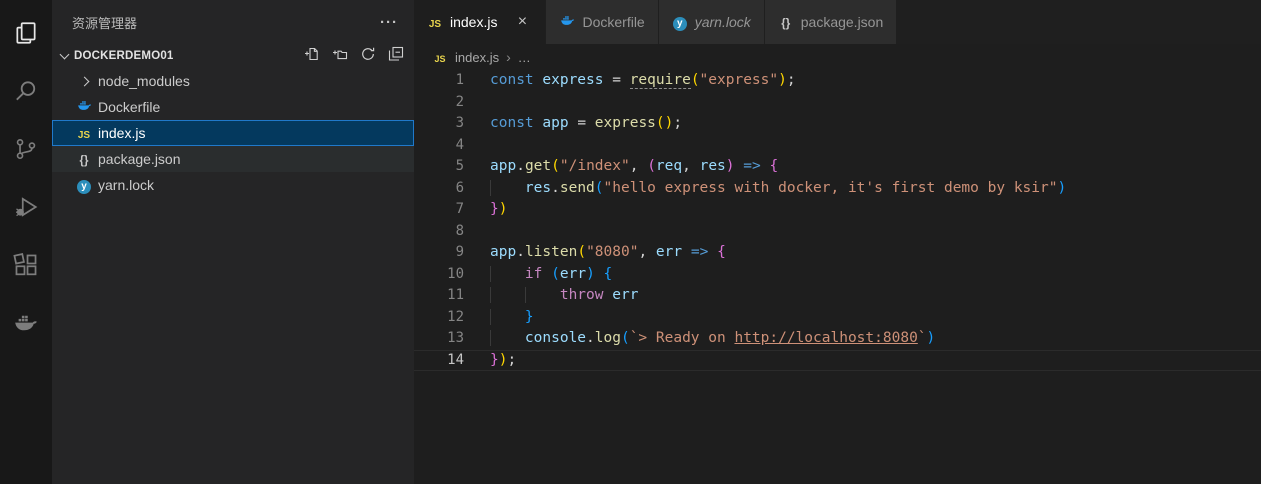 The width and height of the screenshot is (1261, 484). What do you see at coordinates (837, 81) in the screenshot?
I see `code-line-1: 1 const express = require("express");` at bounding box center [837, 81].